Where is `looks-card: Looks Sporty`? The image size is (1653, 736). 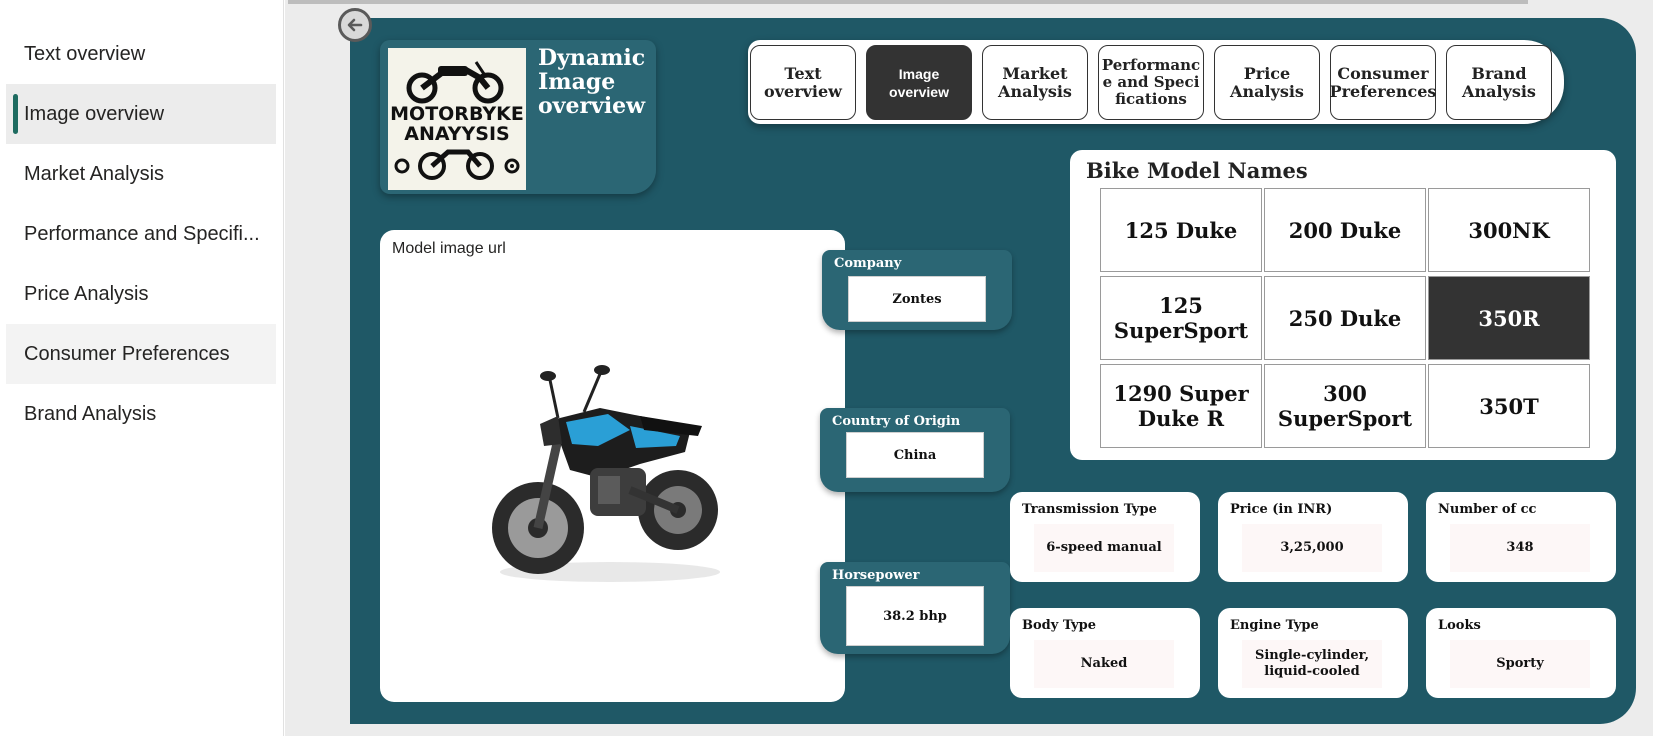 looks-card: Looks Sporty is located at coordinates (1521, 653).